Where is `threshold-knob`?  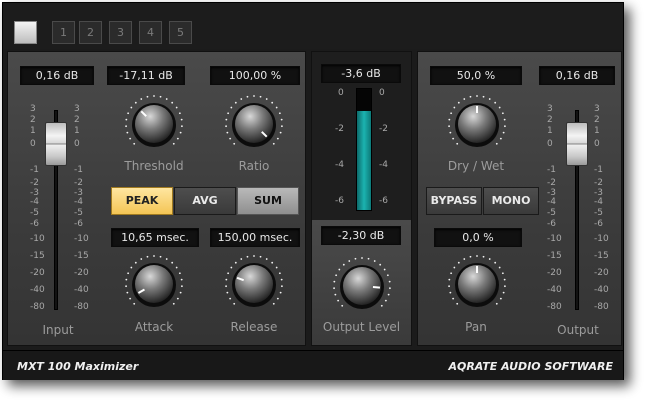
threshold-knob is located at coordinates (154, 124).